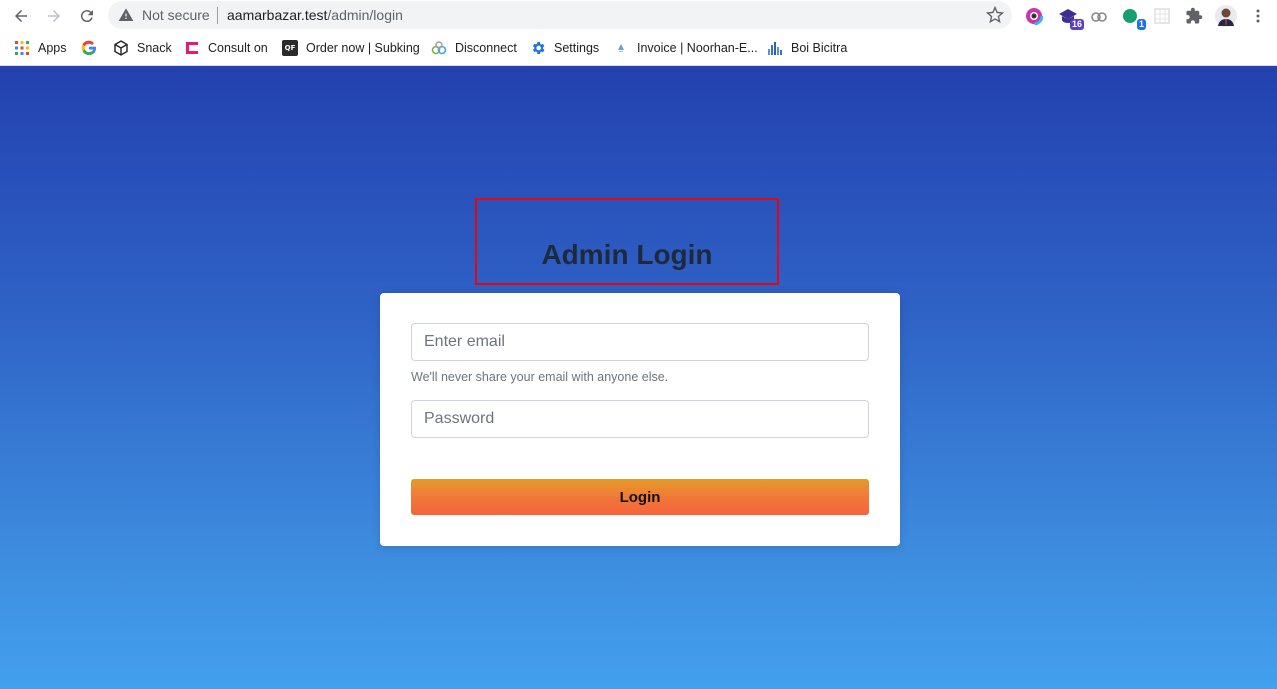 The height and width of the screenshot is (689, 1277). What do you see at coordinates (192, 48) in the screenshot?
I see `consult-icon` at bounding box center [192, 48].